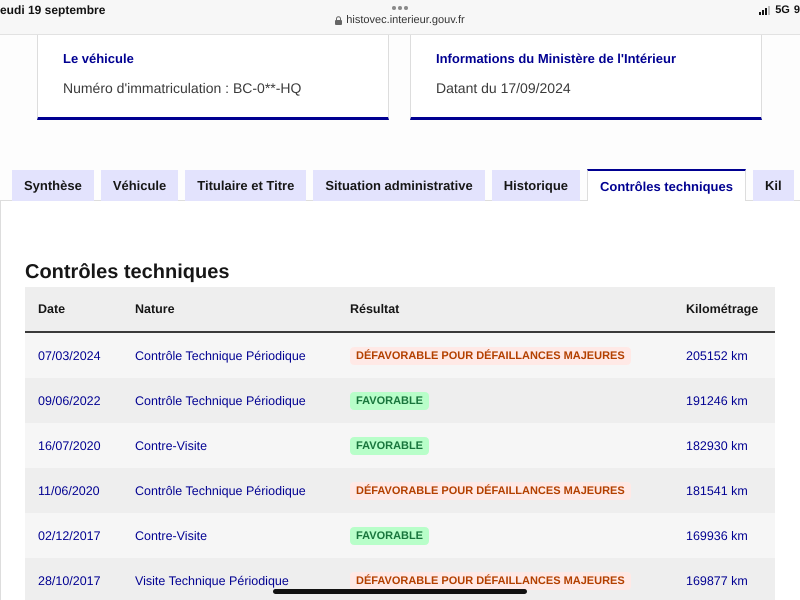  What do you see at coordinates (716, 581) in the screenshot?
I see `mileage-cell-text: 169877 km` at bounding box center [716, 581].